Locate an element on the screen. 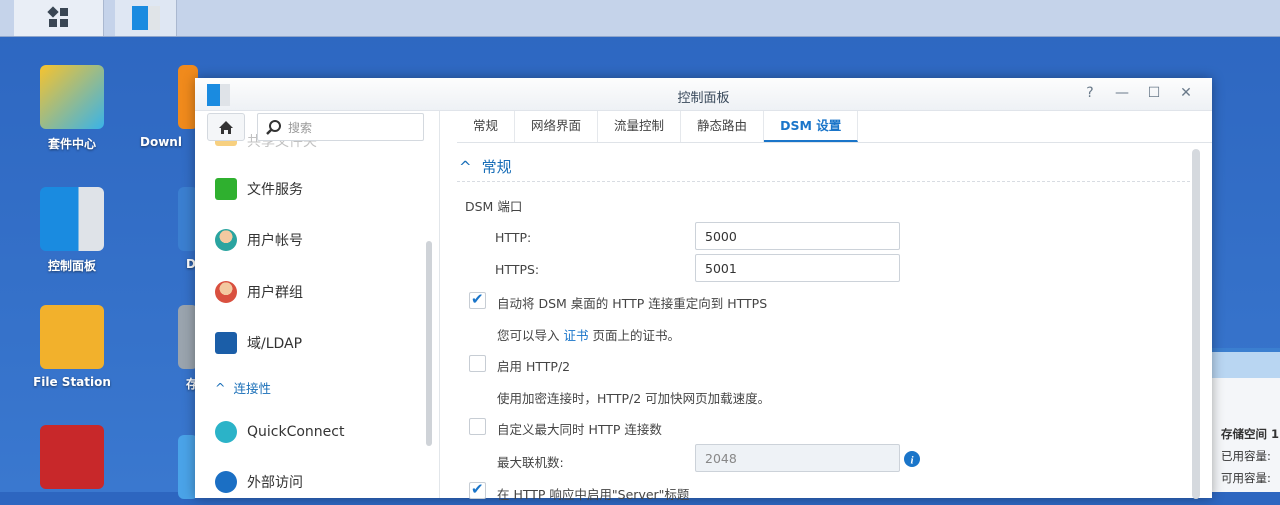  sidebar-group-connectivity: ^ 连接性 is located at coordinates (243, 387).